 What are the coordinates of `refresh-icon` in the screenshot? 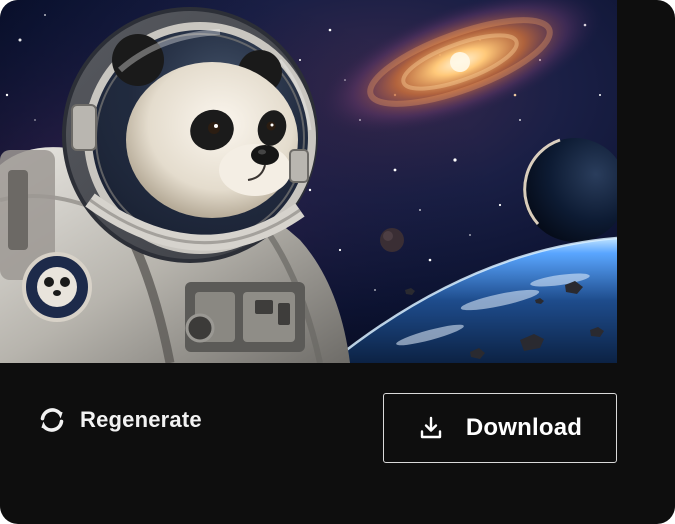 It's located at (52, 420).